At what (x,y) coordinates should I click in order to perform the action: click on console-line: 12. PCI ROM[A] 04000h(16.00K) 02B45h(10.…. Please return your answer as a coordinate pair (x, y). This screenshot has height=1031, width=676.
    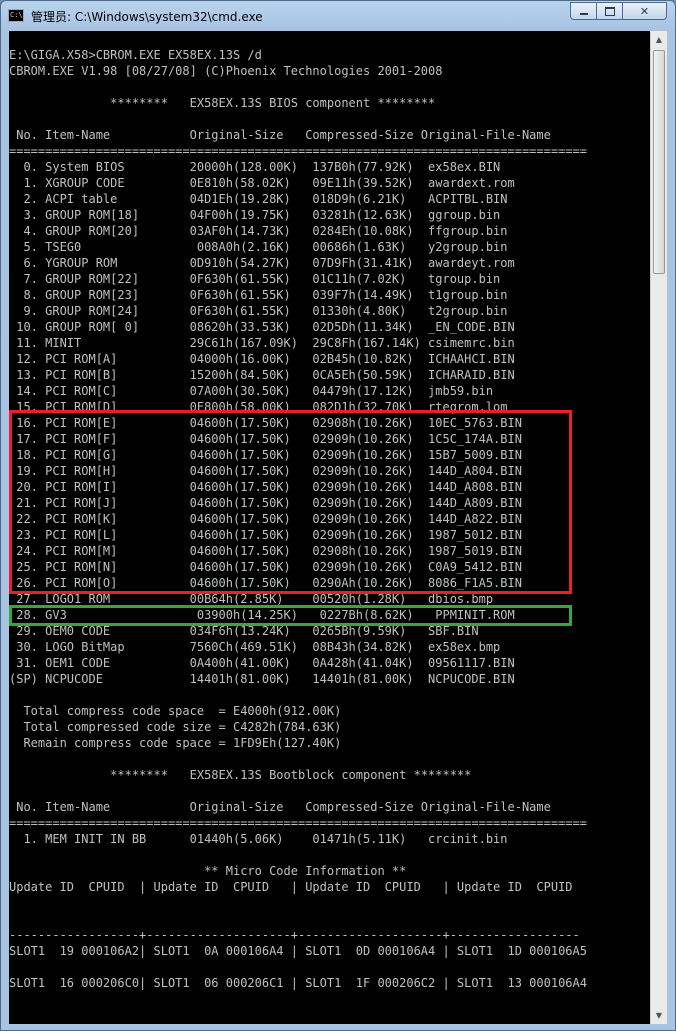
    Looking at the image, I should click on (262, 359).